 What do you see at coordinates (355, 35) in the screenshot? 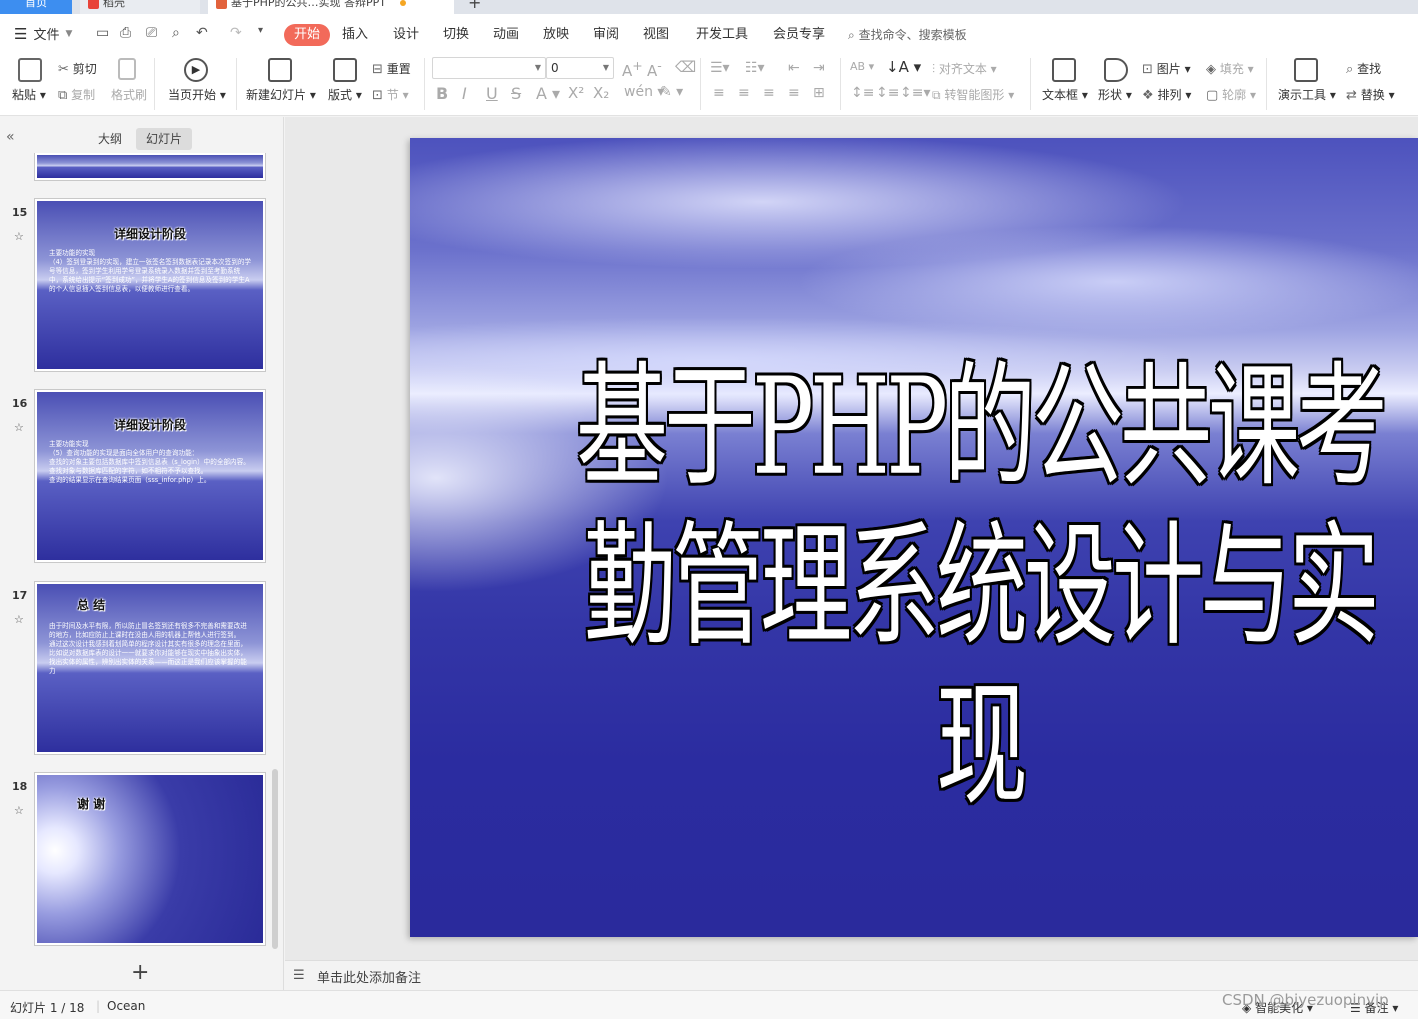
I see `tab-insert: 插入` at bounding box center [355, 35].